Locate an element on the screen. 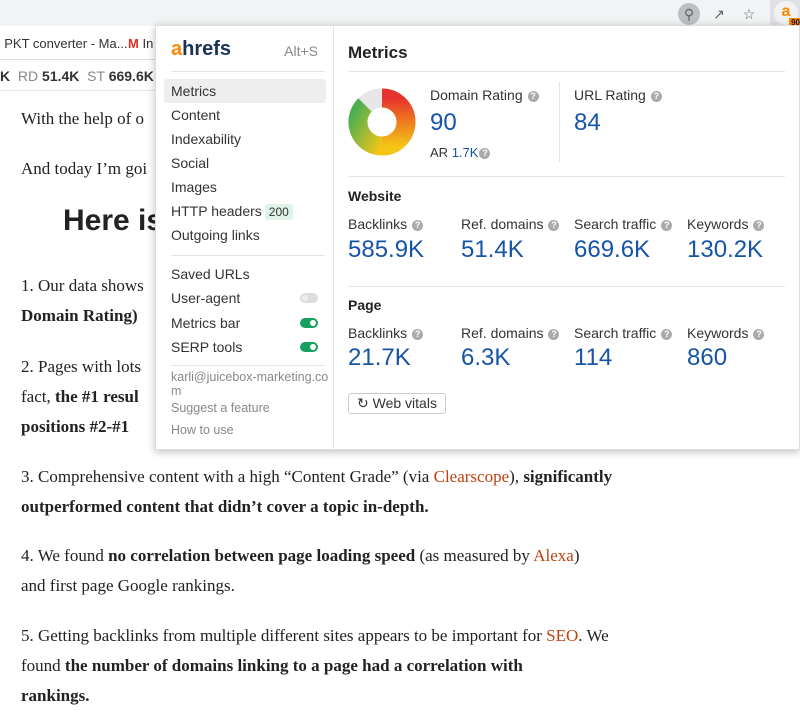 This screenshot has height=719, width=800. menu-item-user-agent: User-agent is located at coordinates (245, 298).